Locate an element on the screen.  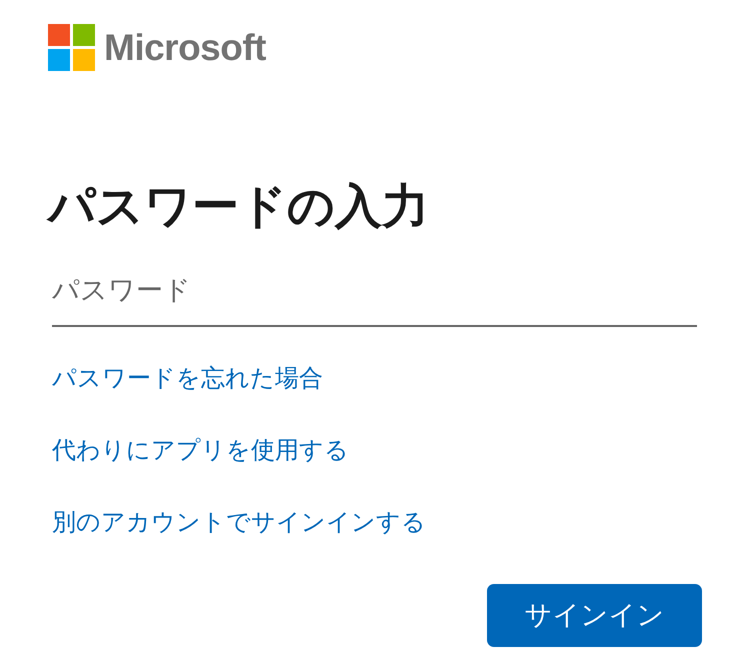
text-link: 別のアカウントでサインインする is located at coordinates (239, 523).